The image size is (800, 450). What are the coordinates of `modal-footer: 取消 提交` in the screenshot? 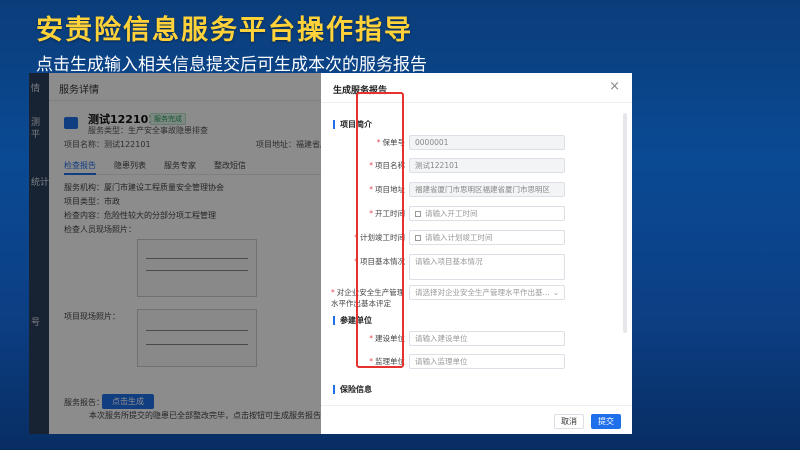 It's located at (476, 419).